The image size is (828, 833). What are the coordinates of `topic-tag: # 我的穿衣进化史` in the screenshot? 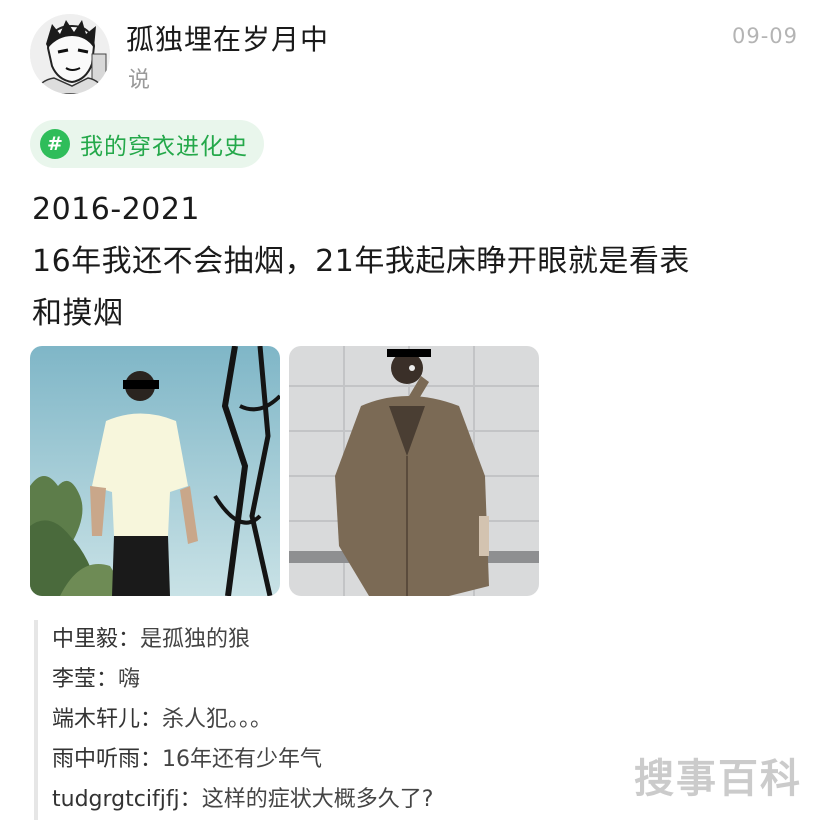 It's located at (147, 144).